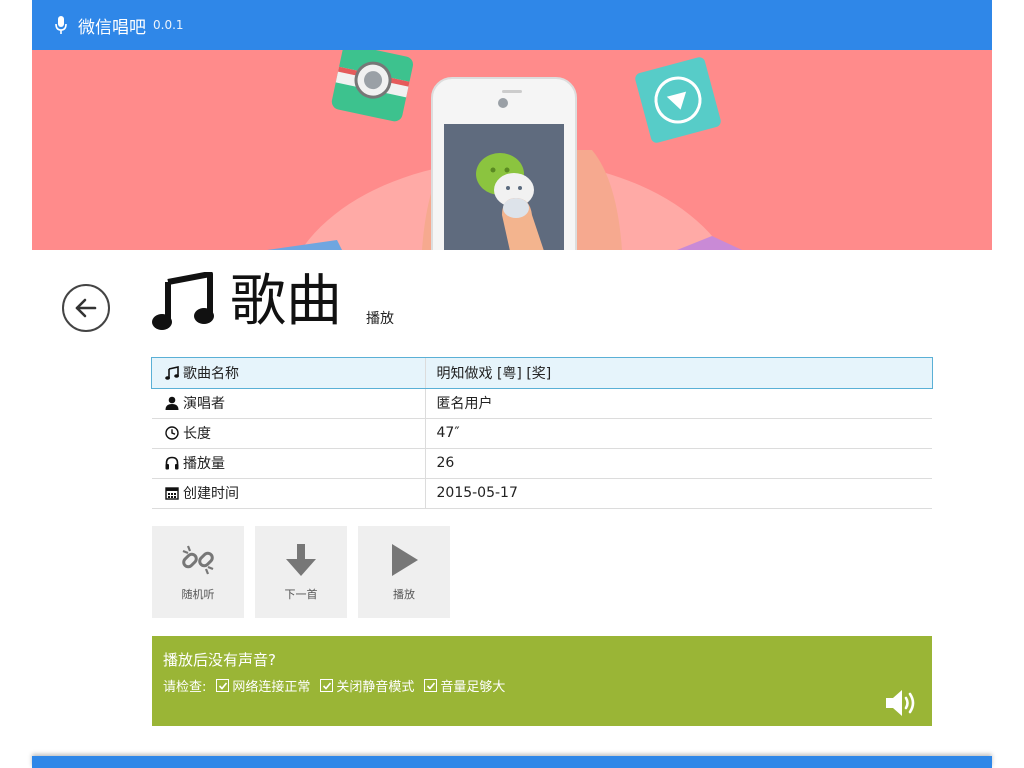  Describe the element at coordinates (219, 660) in the screenshot. I see `tip-title: 播放后没有声音?` at that location.